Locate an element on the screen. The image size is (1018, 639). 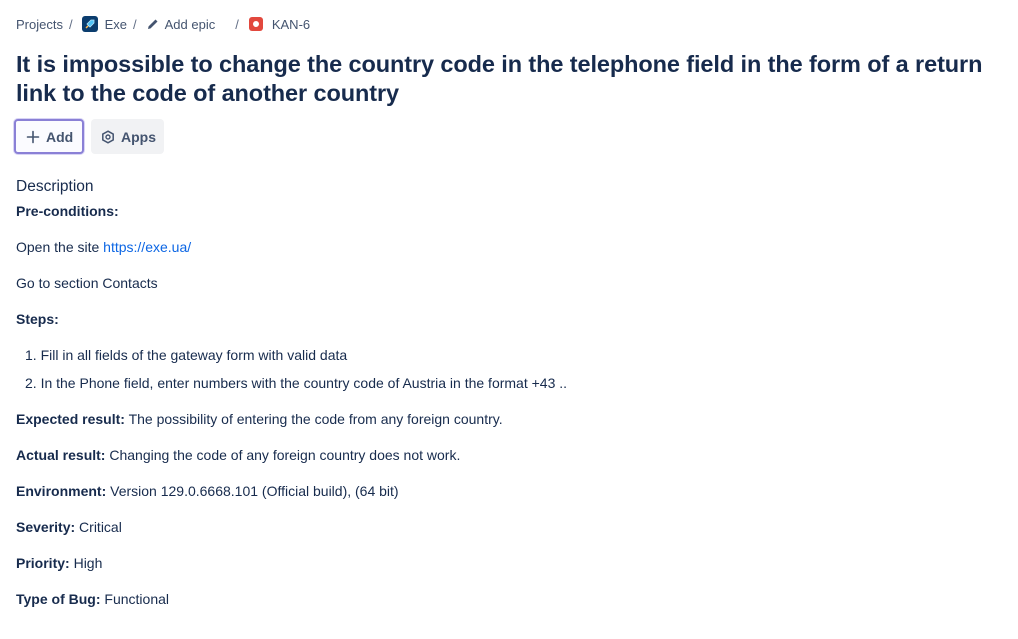
severity-label: Severity: is located at coordinates (46, 527).